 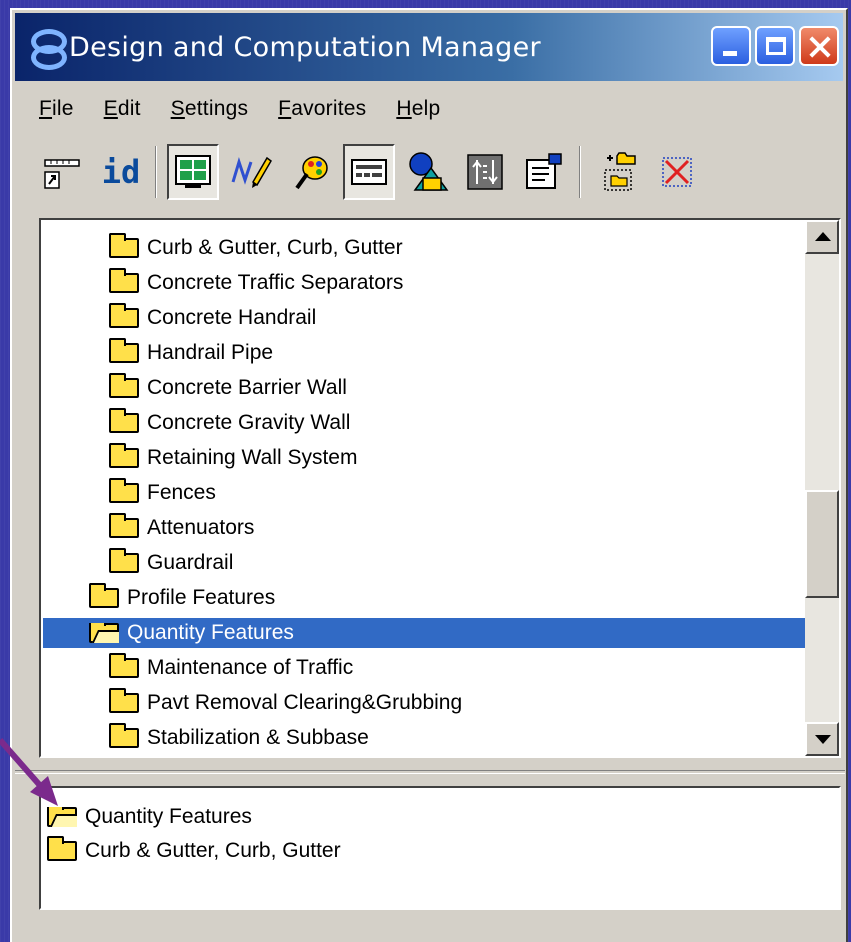 I want to click on keypad-button, so click(x=369, y=172).